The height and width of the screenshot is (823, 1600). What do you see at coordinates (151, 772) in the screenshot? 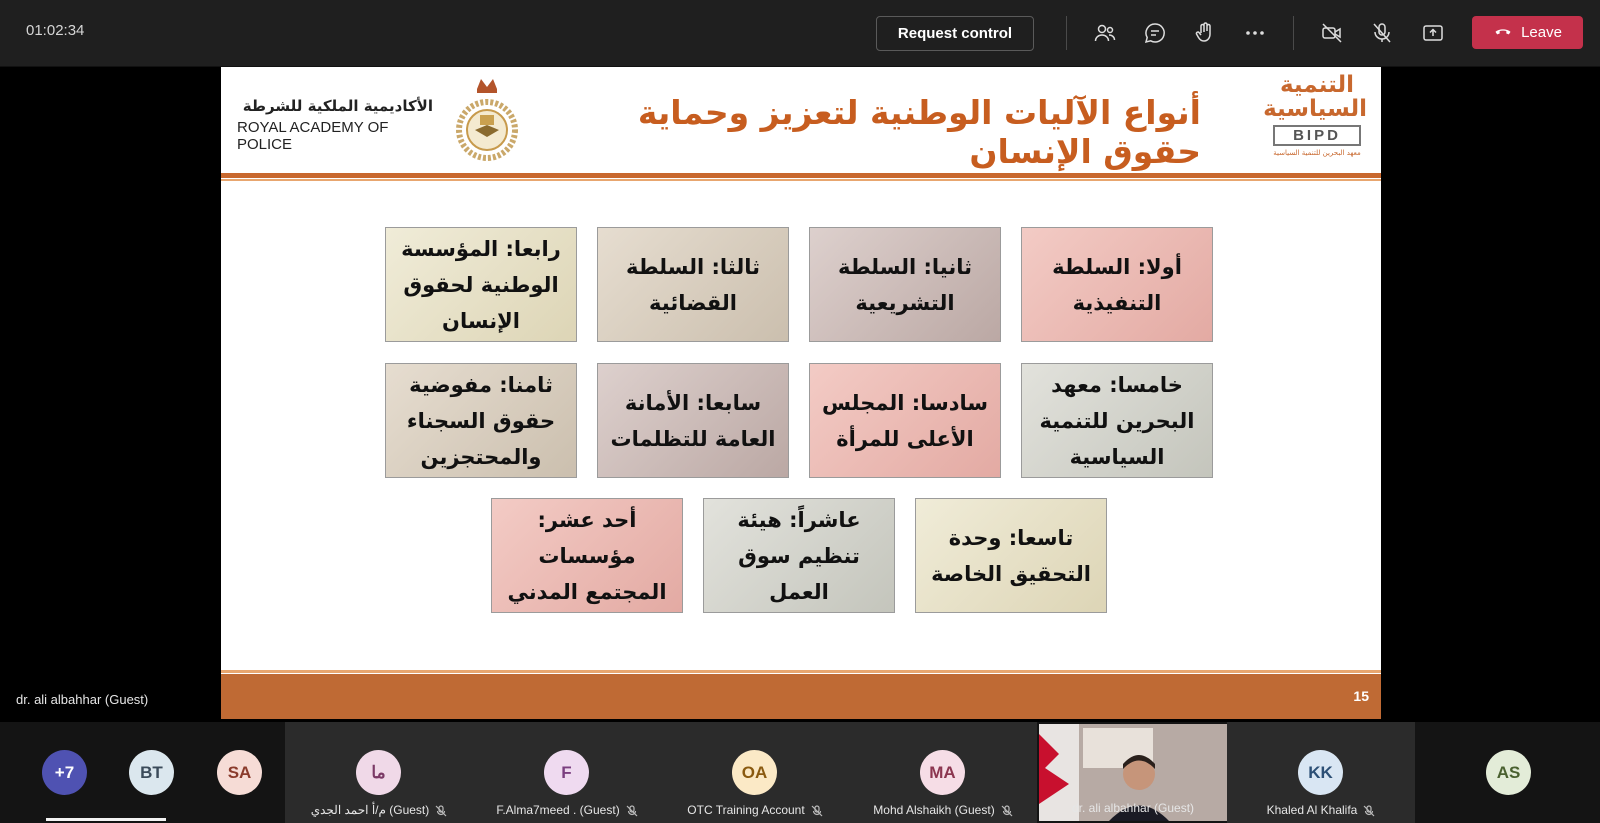
I see `avatar: BT` at bounding box center [151, 772].